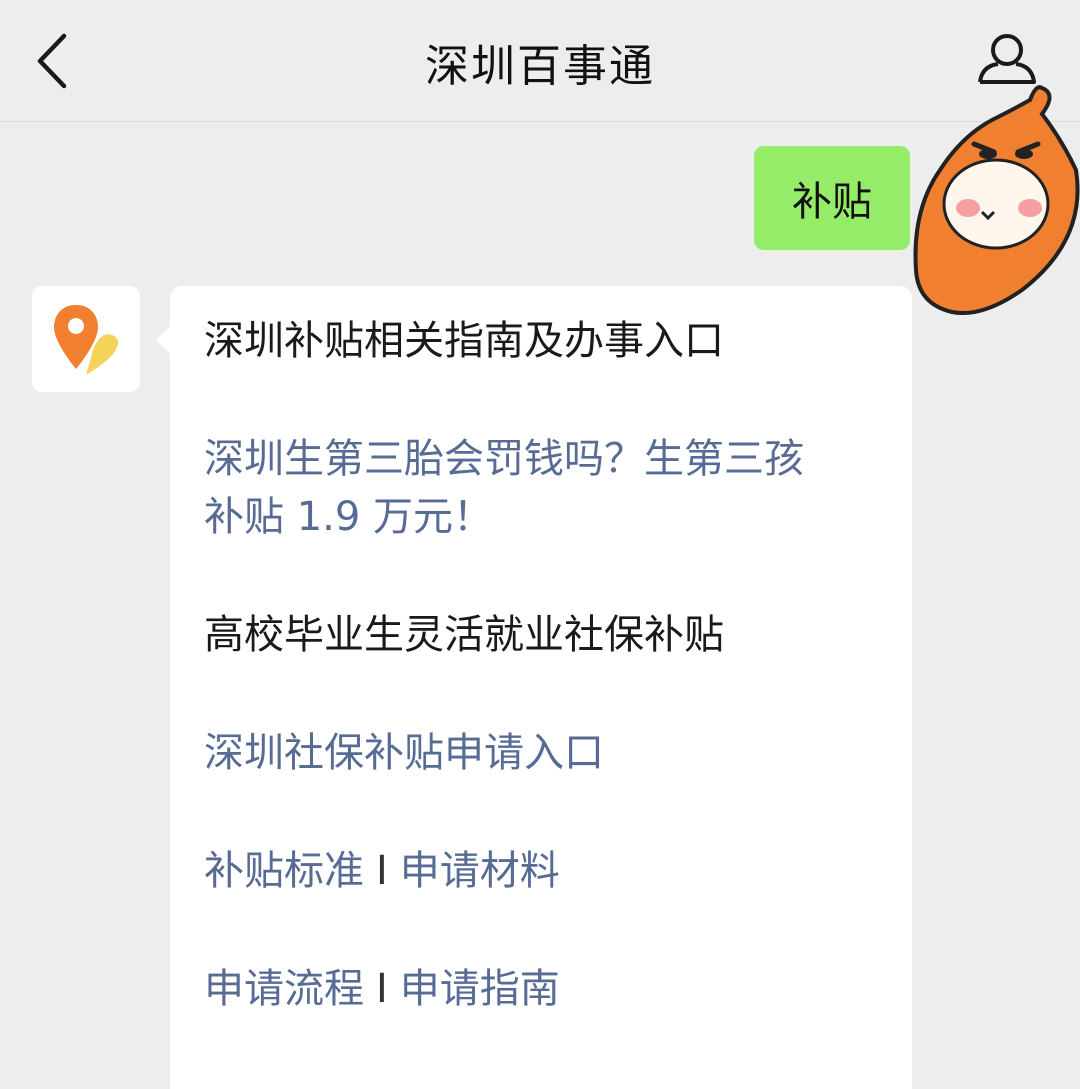 The height and width of the screenshot is (1089, 1080). I want to click on user-message-bubble: 补贴, so click(832, 198).